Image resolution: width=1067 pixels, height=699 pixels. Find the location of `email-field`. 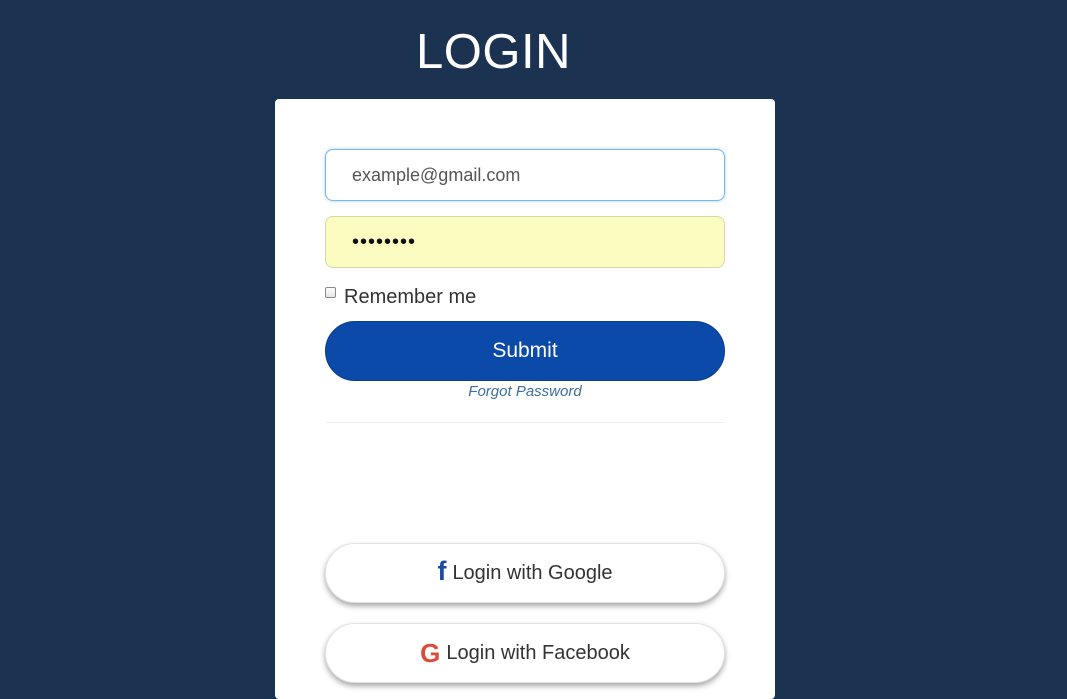

email-field is located at coordinates (525, 175).